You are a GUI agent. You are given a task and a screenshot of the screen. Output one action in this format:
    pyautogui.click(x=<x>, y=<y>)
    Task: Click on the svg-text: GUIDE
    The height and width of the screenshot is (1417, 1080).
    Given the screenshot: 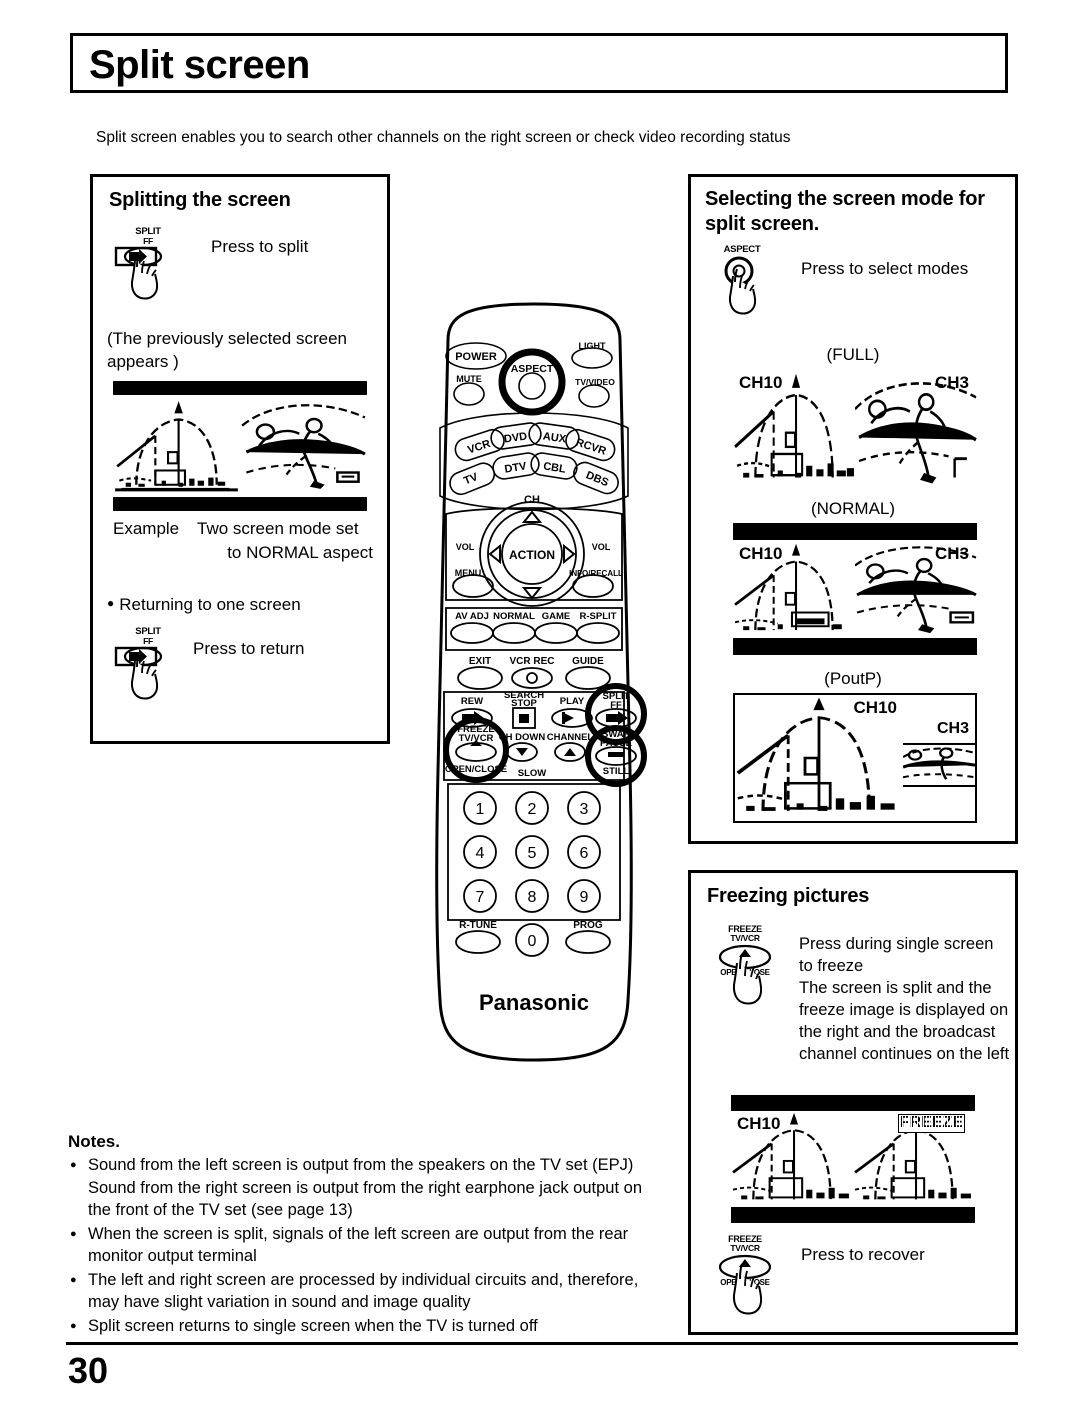 What is the action you would take?
    pyautogui.click(x=588, y=661)
    